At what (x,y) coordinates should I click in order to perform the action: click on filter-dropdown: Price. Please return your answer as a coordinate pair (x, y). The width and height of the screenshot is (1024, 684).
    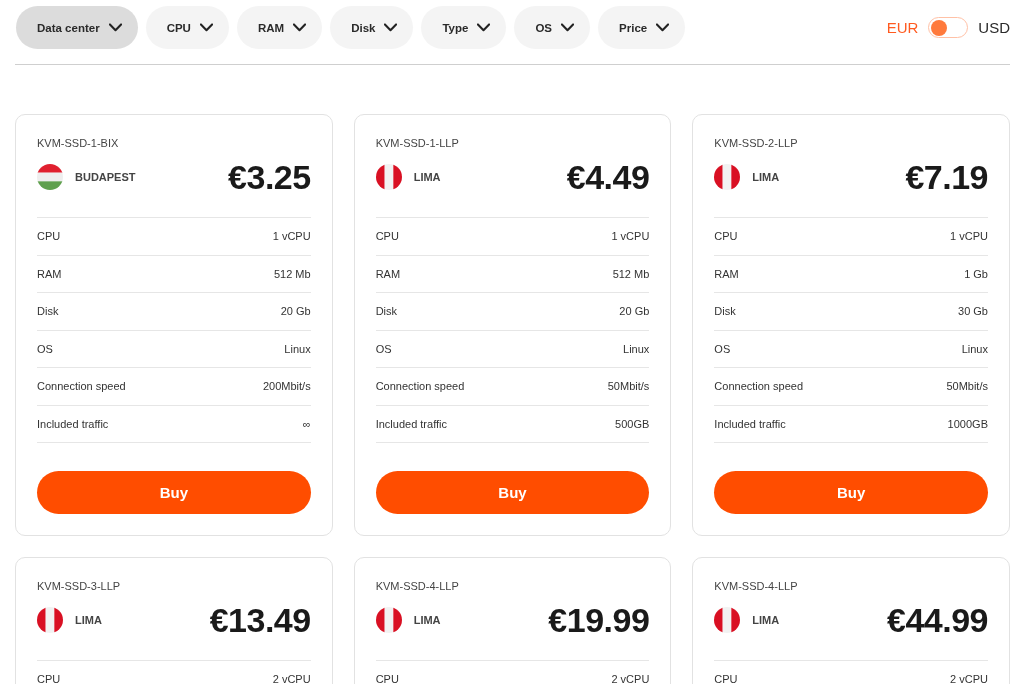
    Looking at the image, I should click on (642, 27).